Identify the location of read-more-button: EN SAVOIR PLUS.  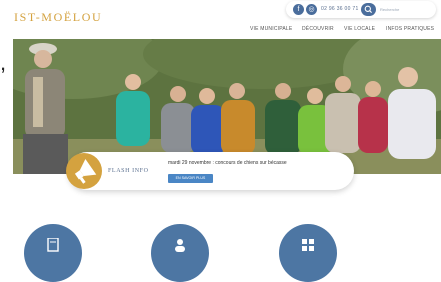
(190, 178).